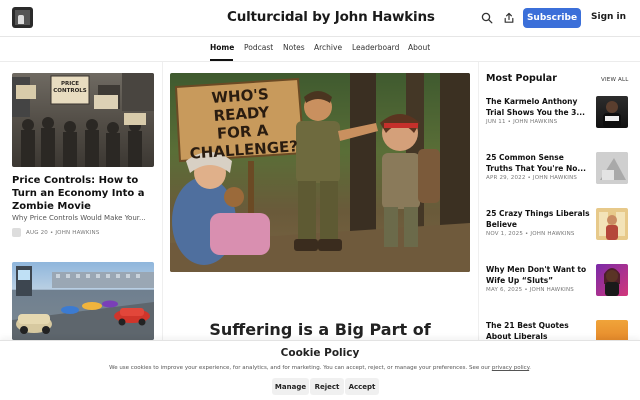 The image size is (640, 400). I want to click on sign-in-button: Sign in, so click(608, 17).